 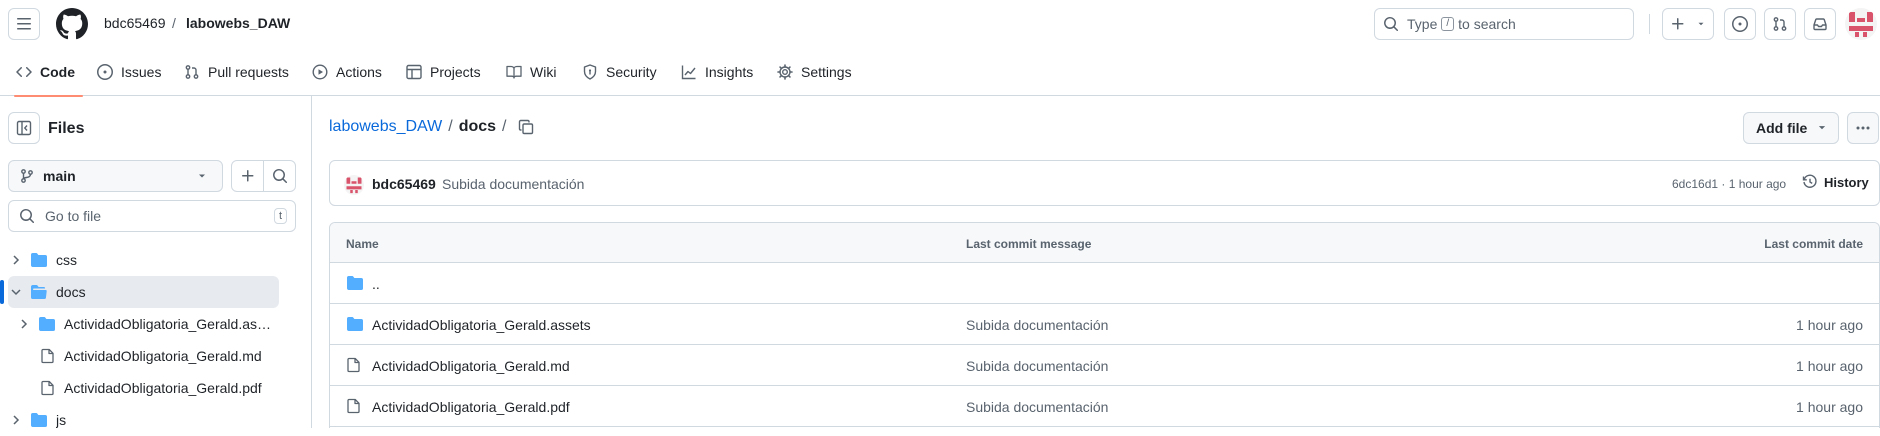 What do you see at coordinates (66, 260) in the screenshot?
I see `tree-item-label: css` at bounding box center [66, 260].